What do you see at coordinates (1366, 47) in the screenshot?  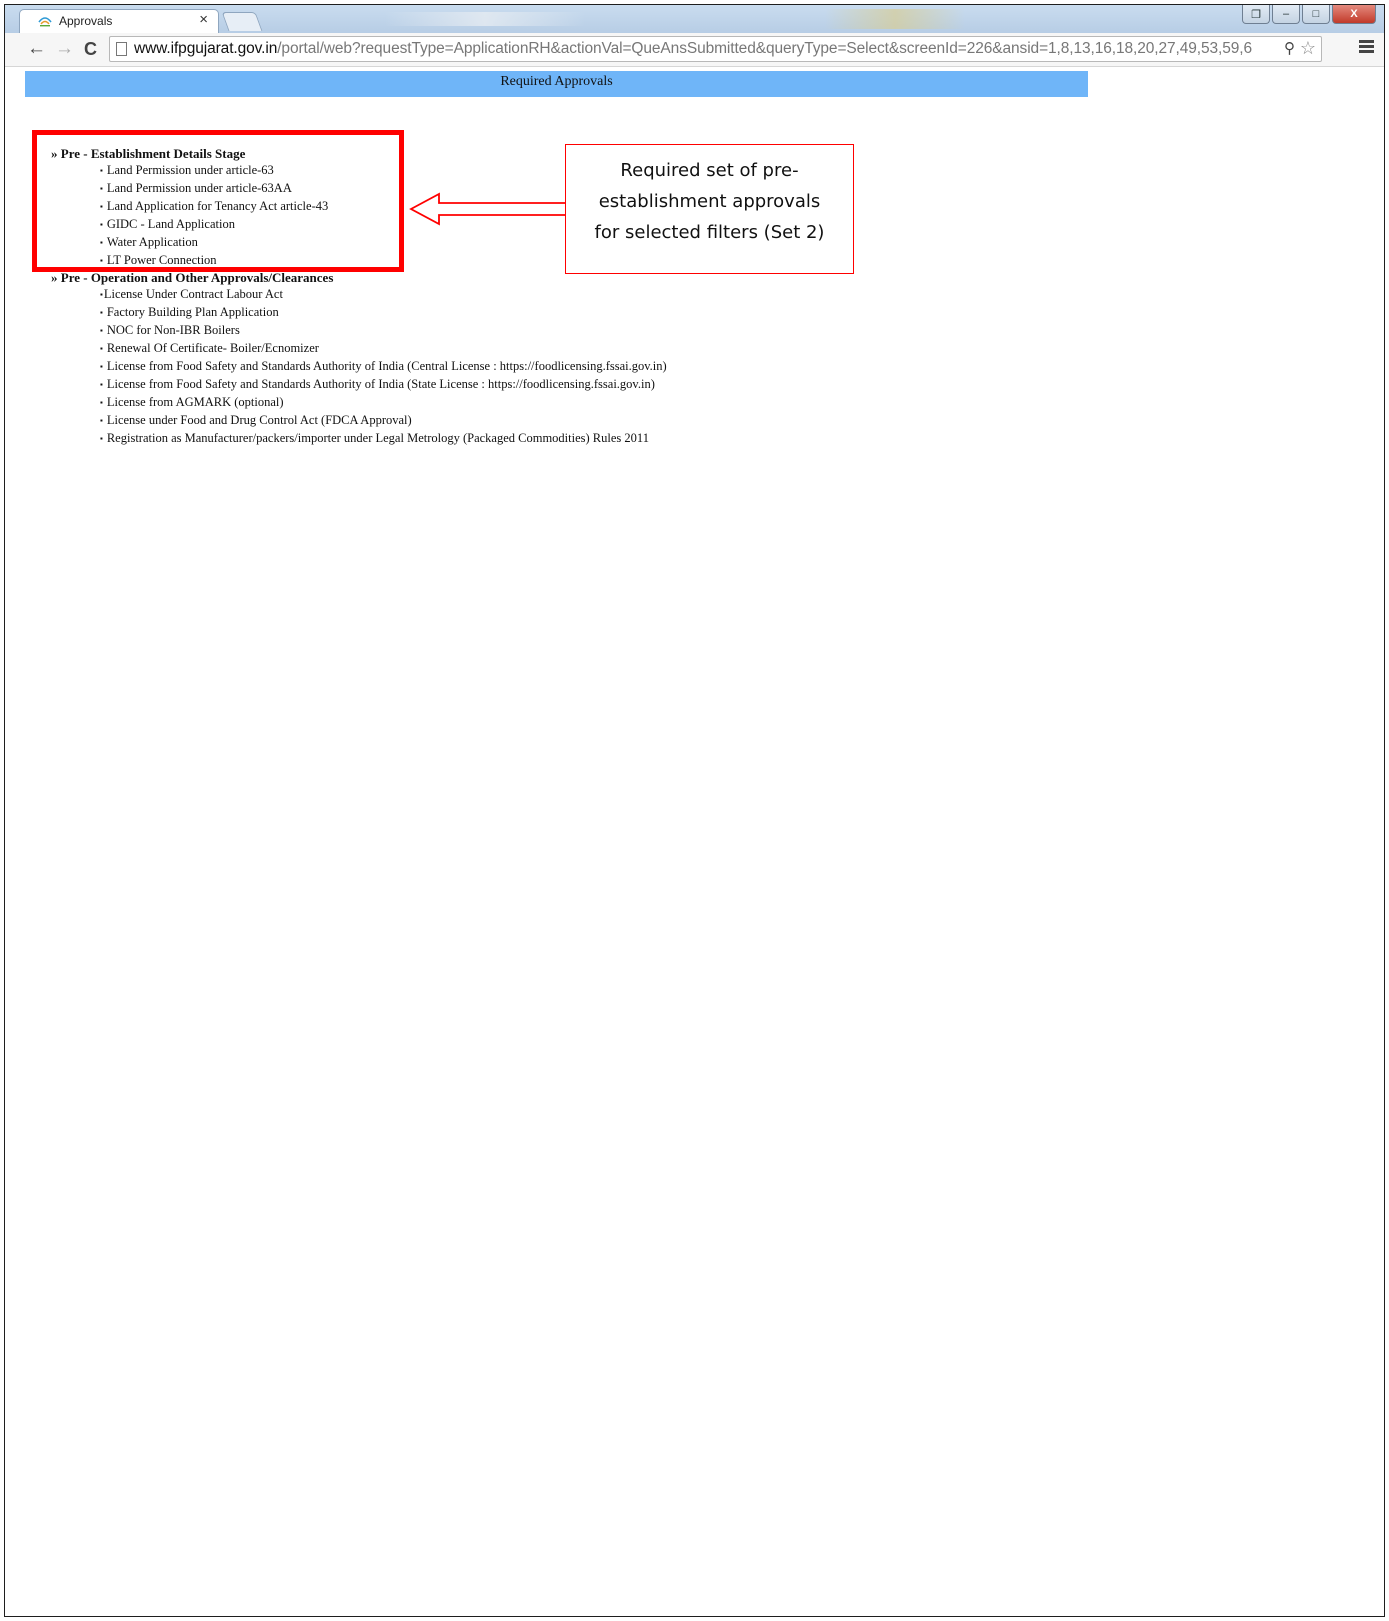 I see `menu-icon` at bounding box center [1366, 47].